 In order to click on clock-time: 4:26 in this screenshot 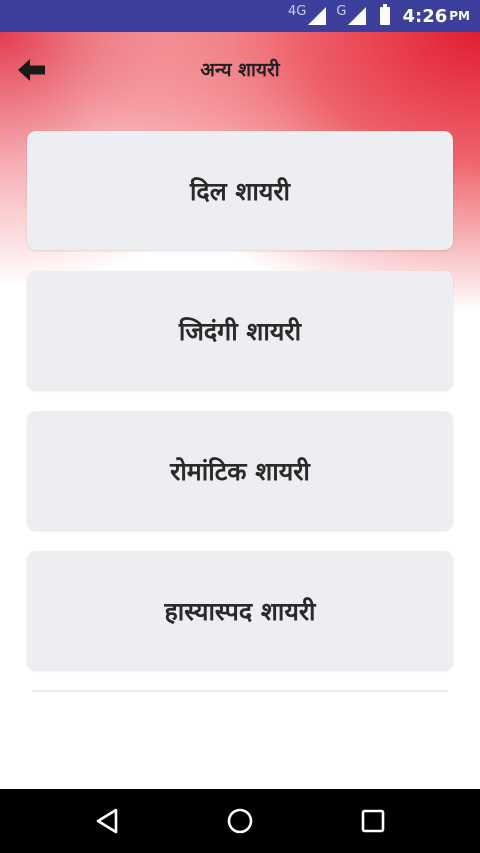, I will do `click(425, 16)`.